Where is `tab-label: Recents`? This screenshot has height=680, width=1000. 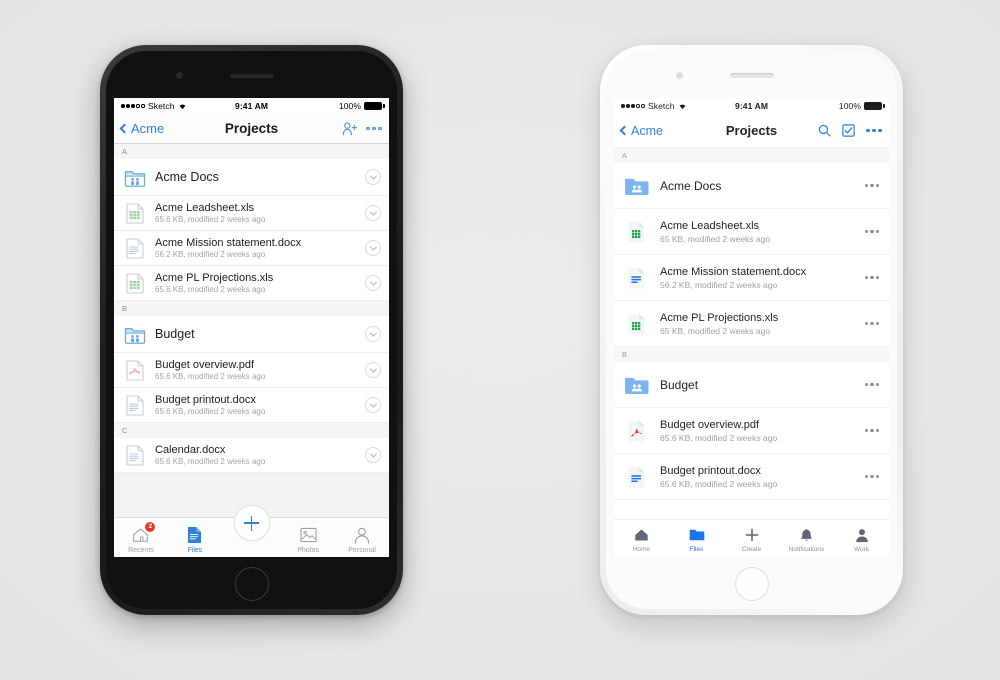 tab-label: Recents is located at coordinates (141, 550).